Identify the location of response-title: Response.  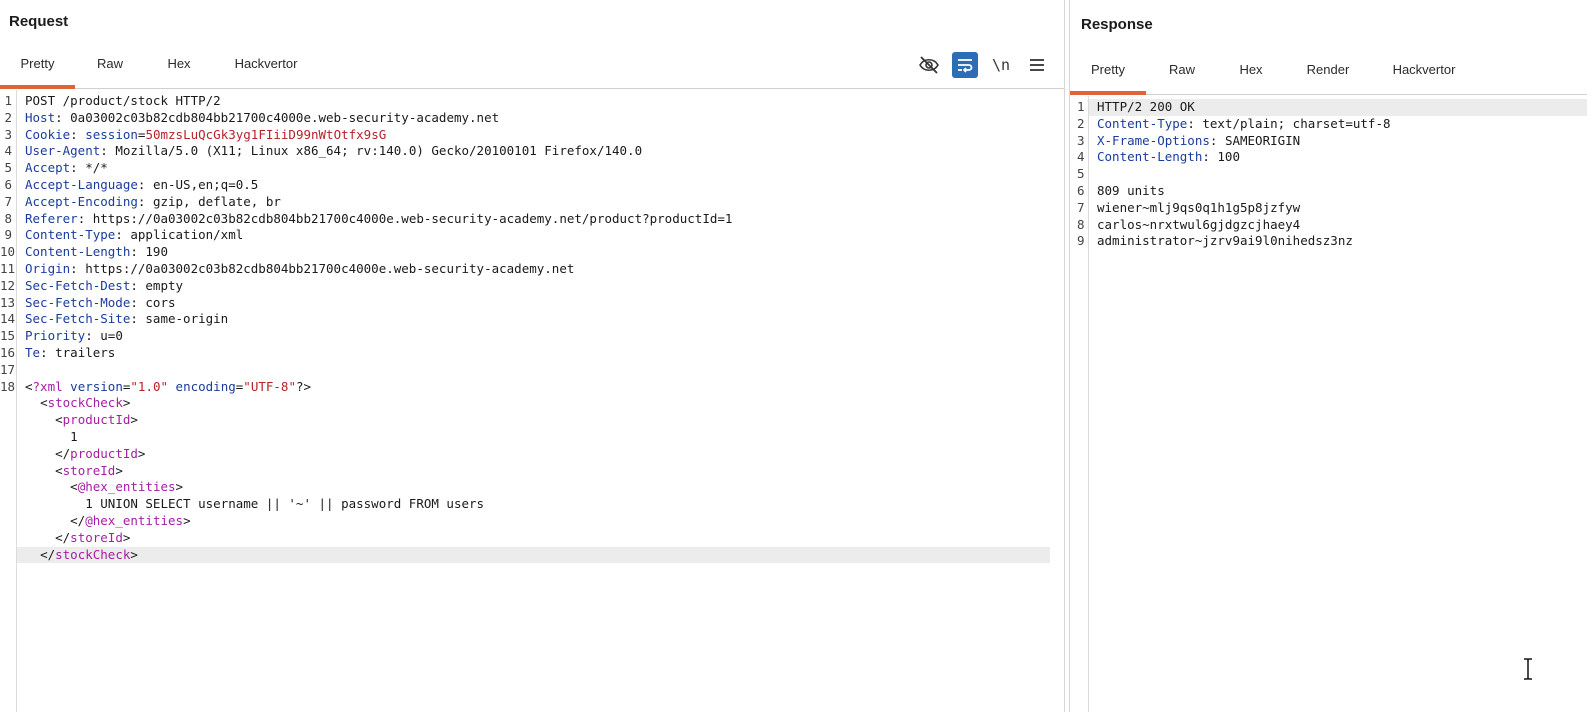
(1117, 24).